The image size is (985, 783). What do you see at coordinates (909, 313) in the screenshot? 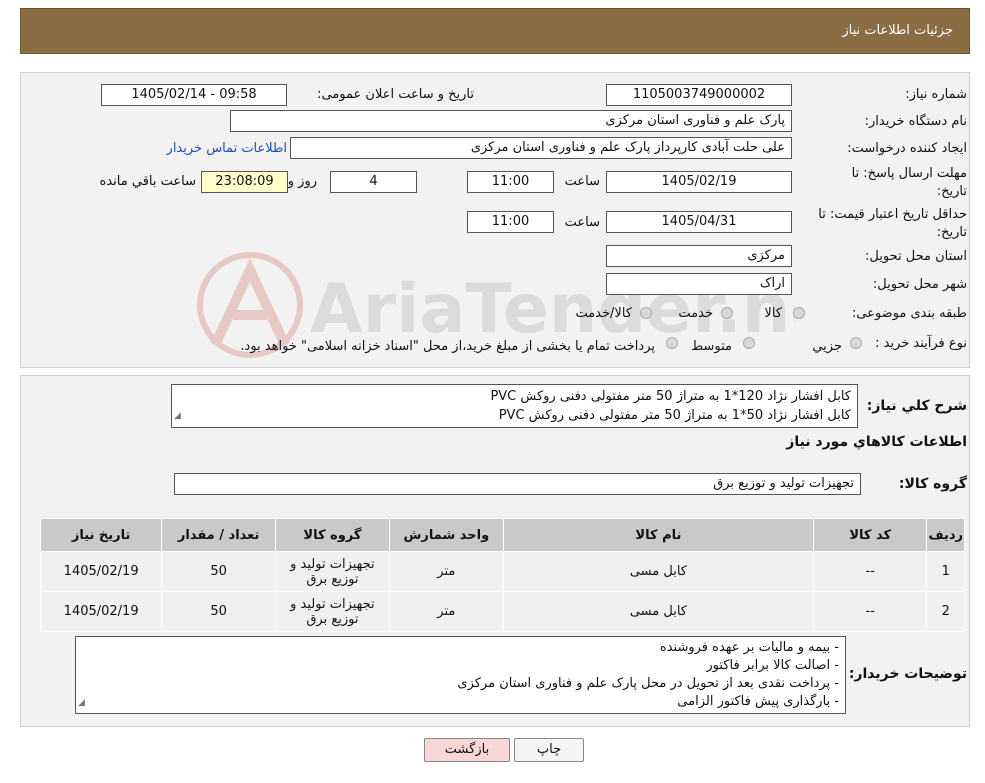
I see `category-label: طبقه بندی موضوعی:` at bounding box center [909, 313].